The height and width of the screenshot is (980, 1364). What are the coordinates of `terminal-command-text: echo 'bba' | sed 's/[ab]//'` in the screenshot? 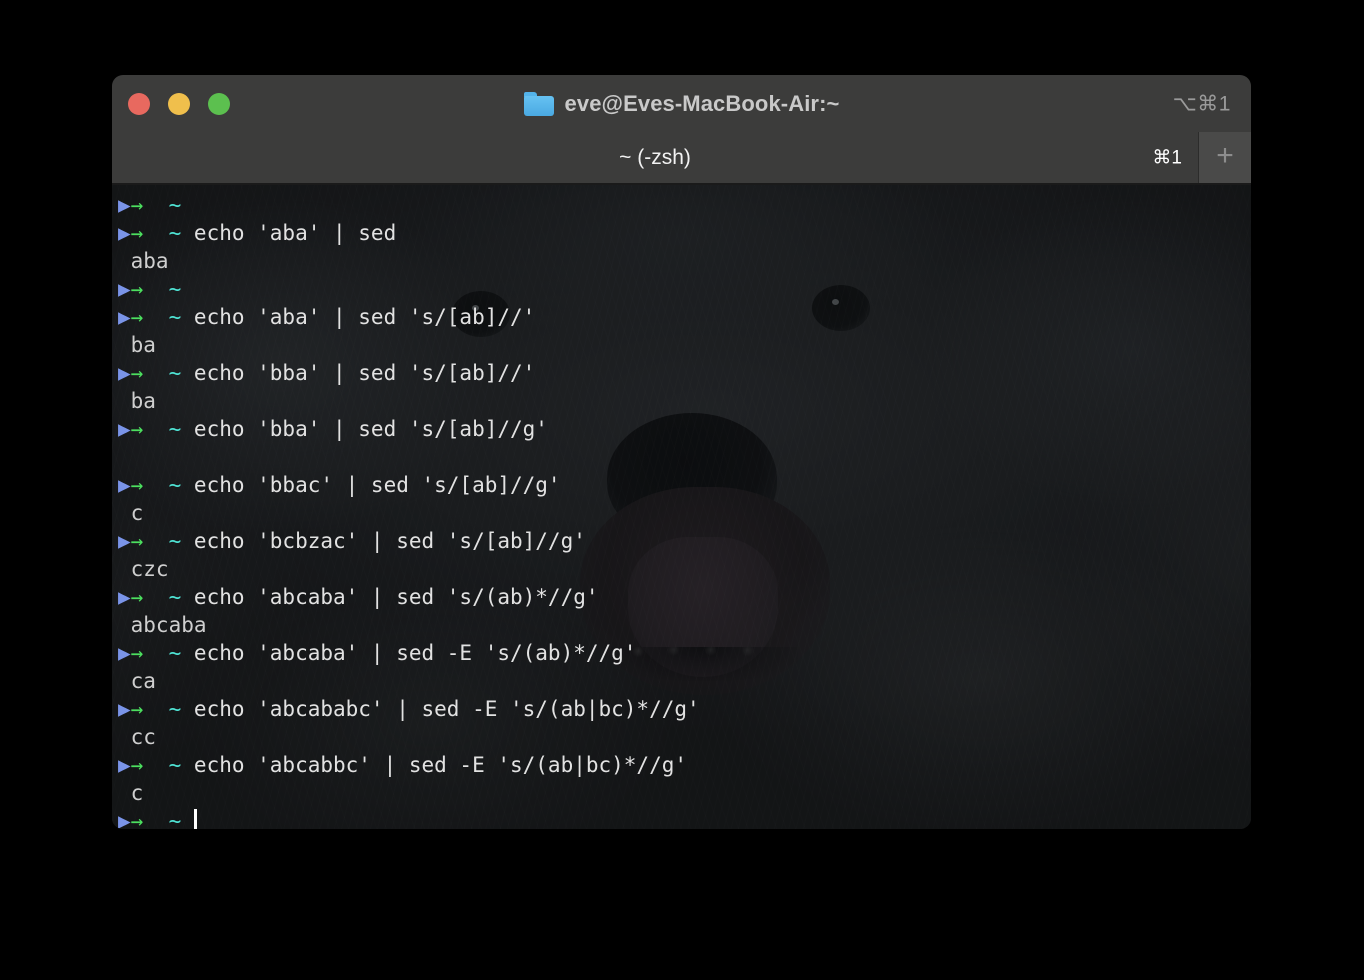 It's located at (364, 373).